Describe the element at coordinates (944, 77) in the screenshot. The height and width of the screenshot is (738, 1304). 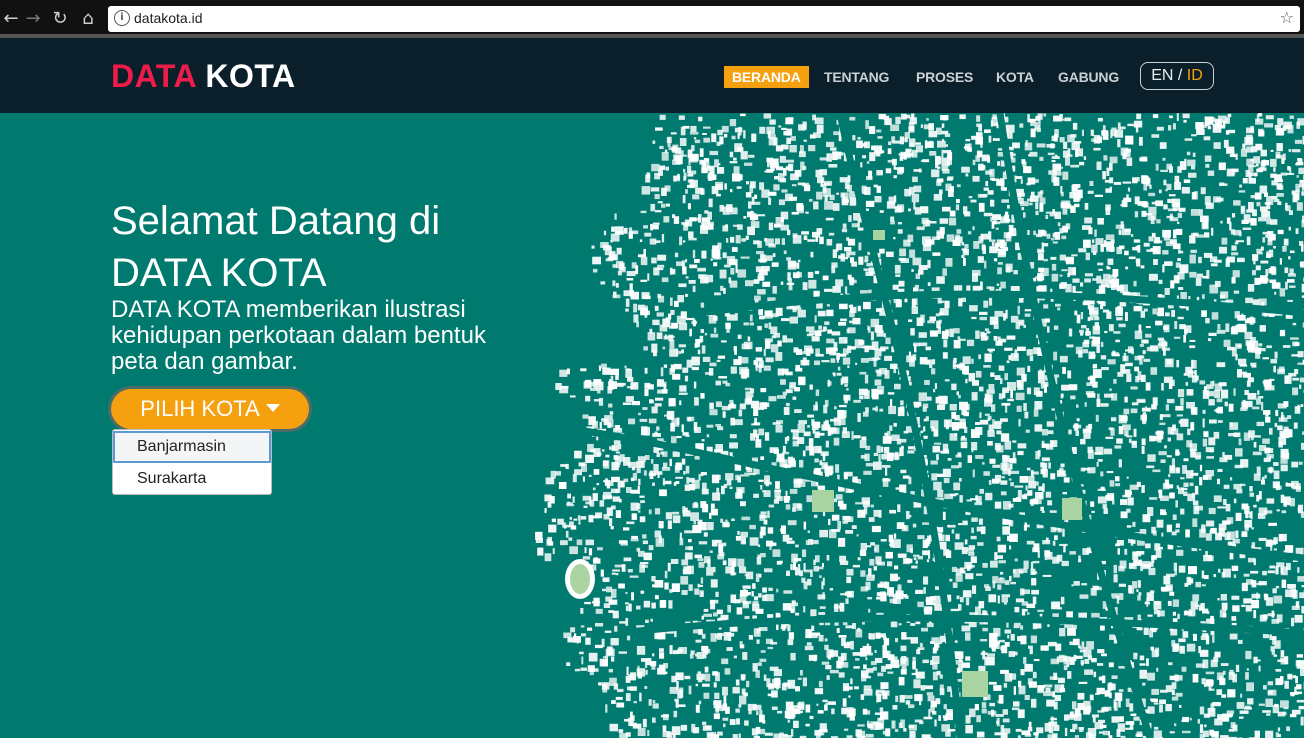
I see `nav-item-proses: PROSES` at that location.